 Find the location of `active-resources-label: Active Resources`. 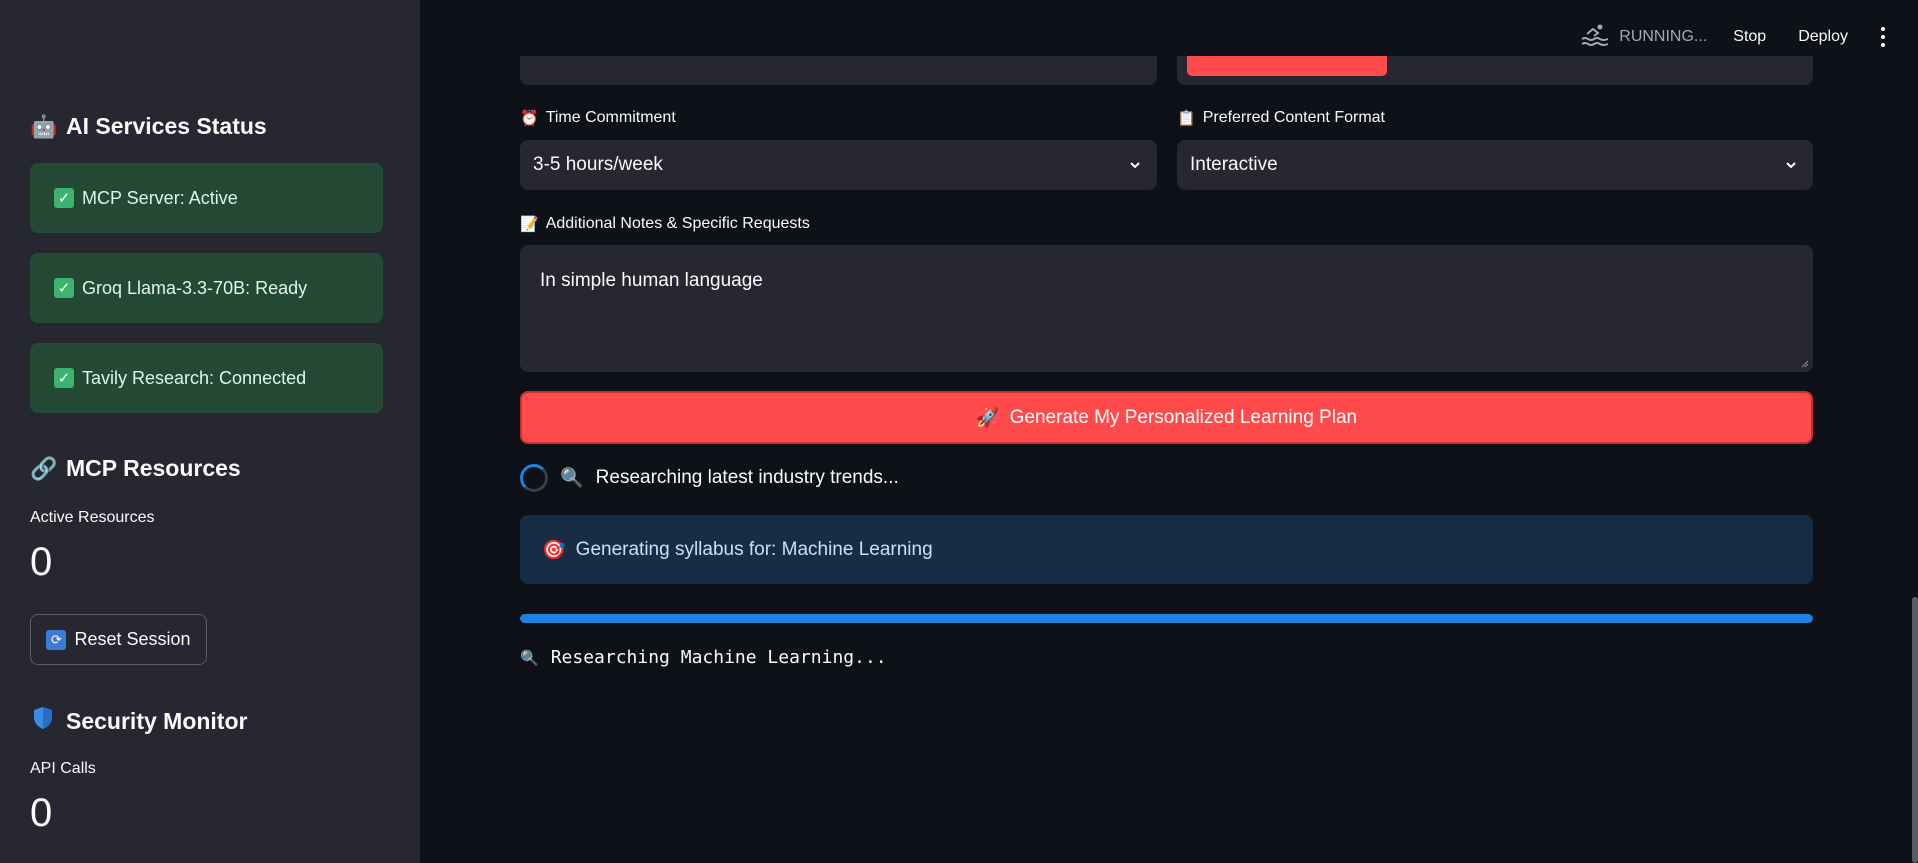

active-resources-label: Active Resources is located at coordinates (92, 517).